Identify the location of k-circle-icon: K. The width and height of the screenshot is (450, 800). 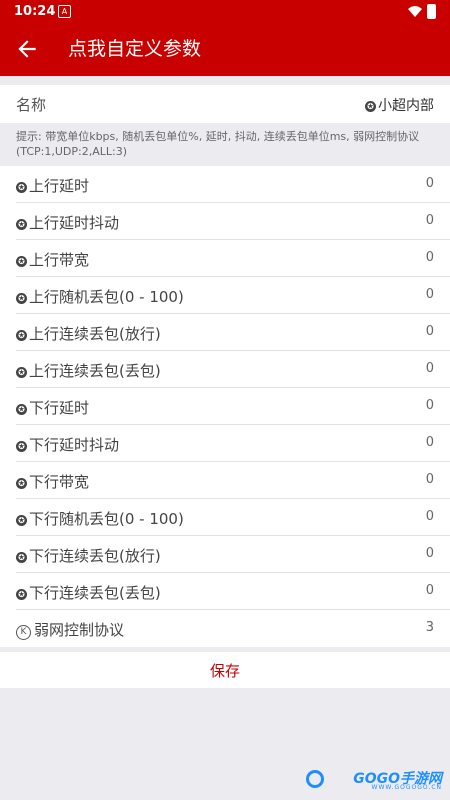
(23, 632).